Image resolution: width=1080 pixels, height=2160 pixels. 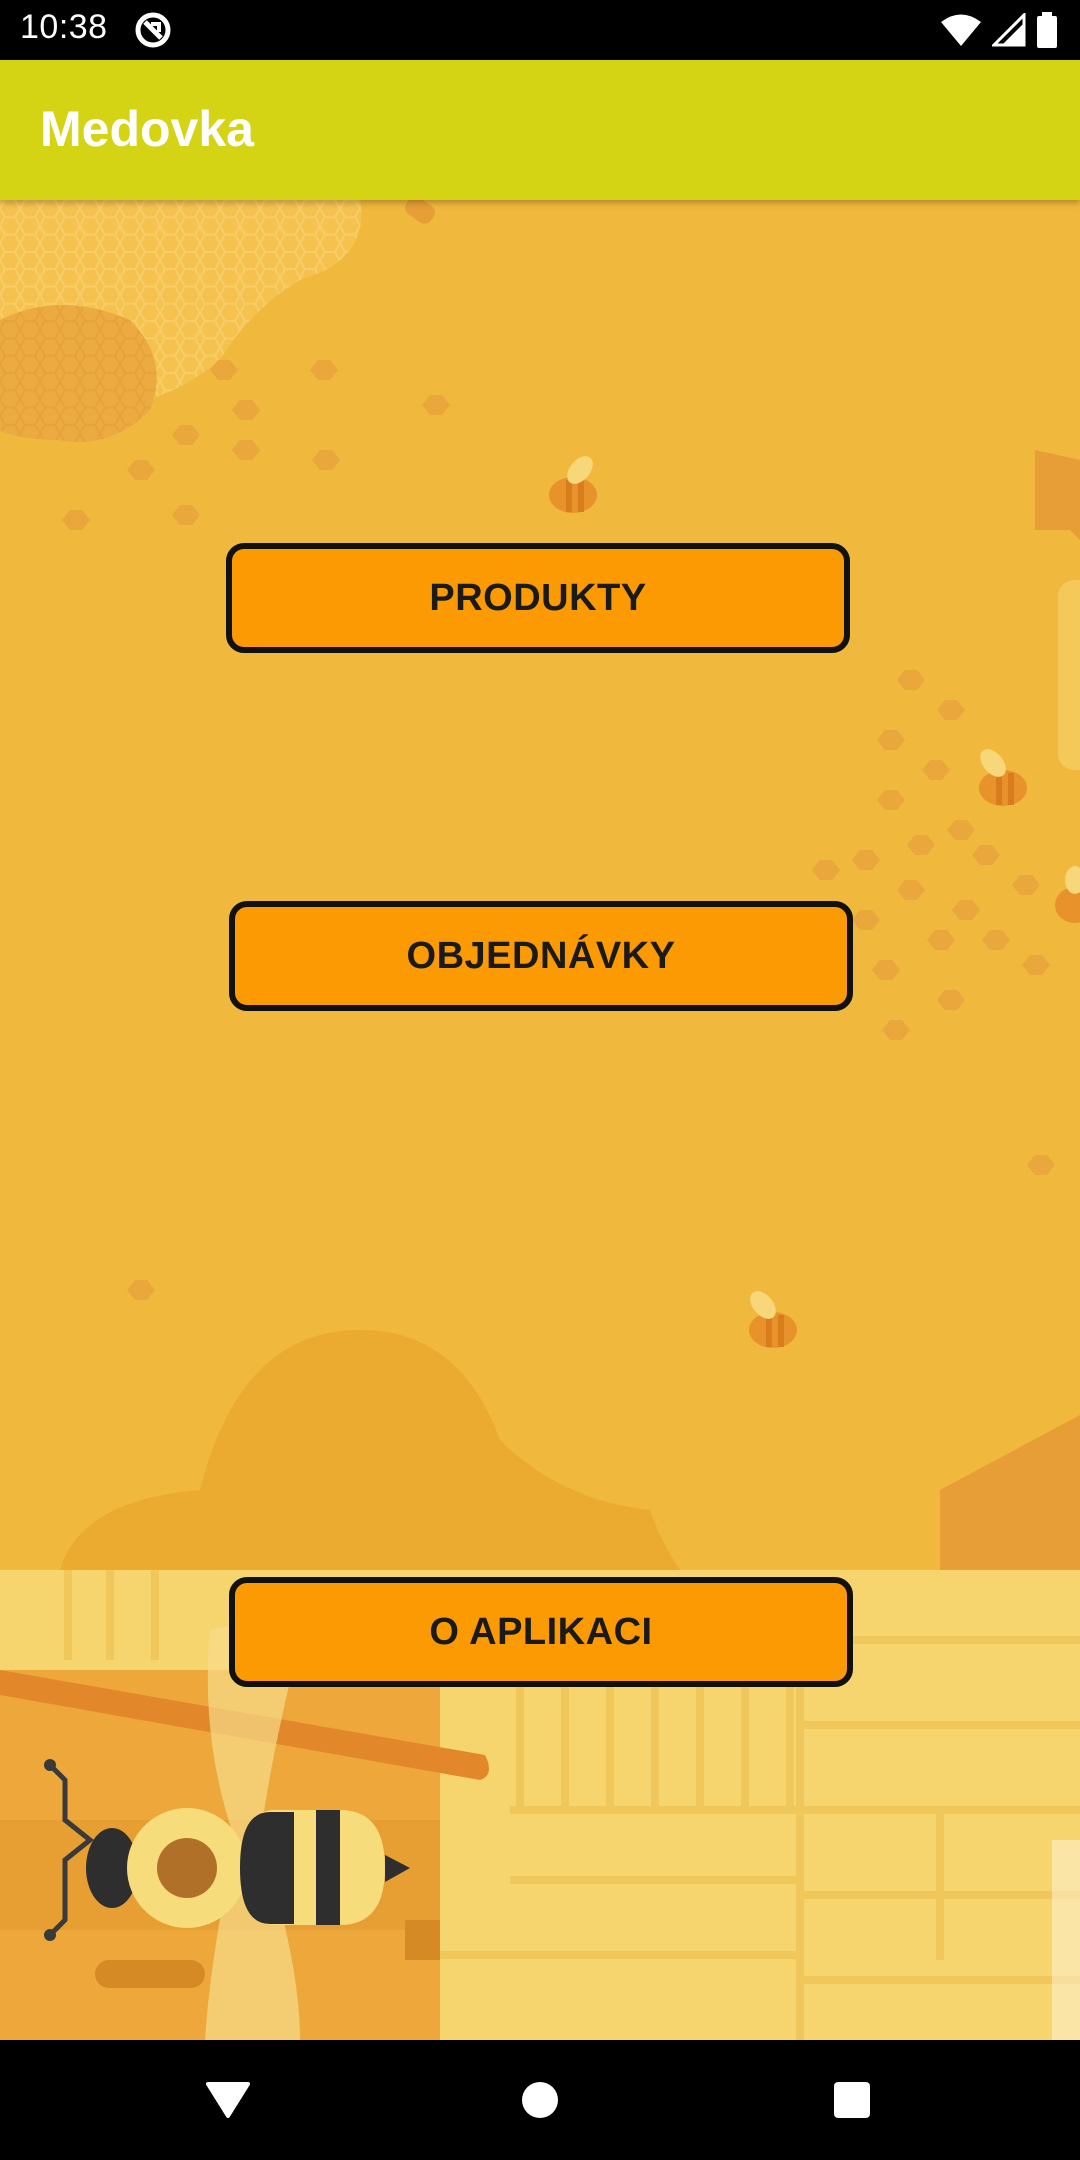 I want to click on status-bar: 10:38, so click(x=540, y=30).